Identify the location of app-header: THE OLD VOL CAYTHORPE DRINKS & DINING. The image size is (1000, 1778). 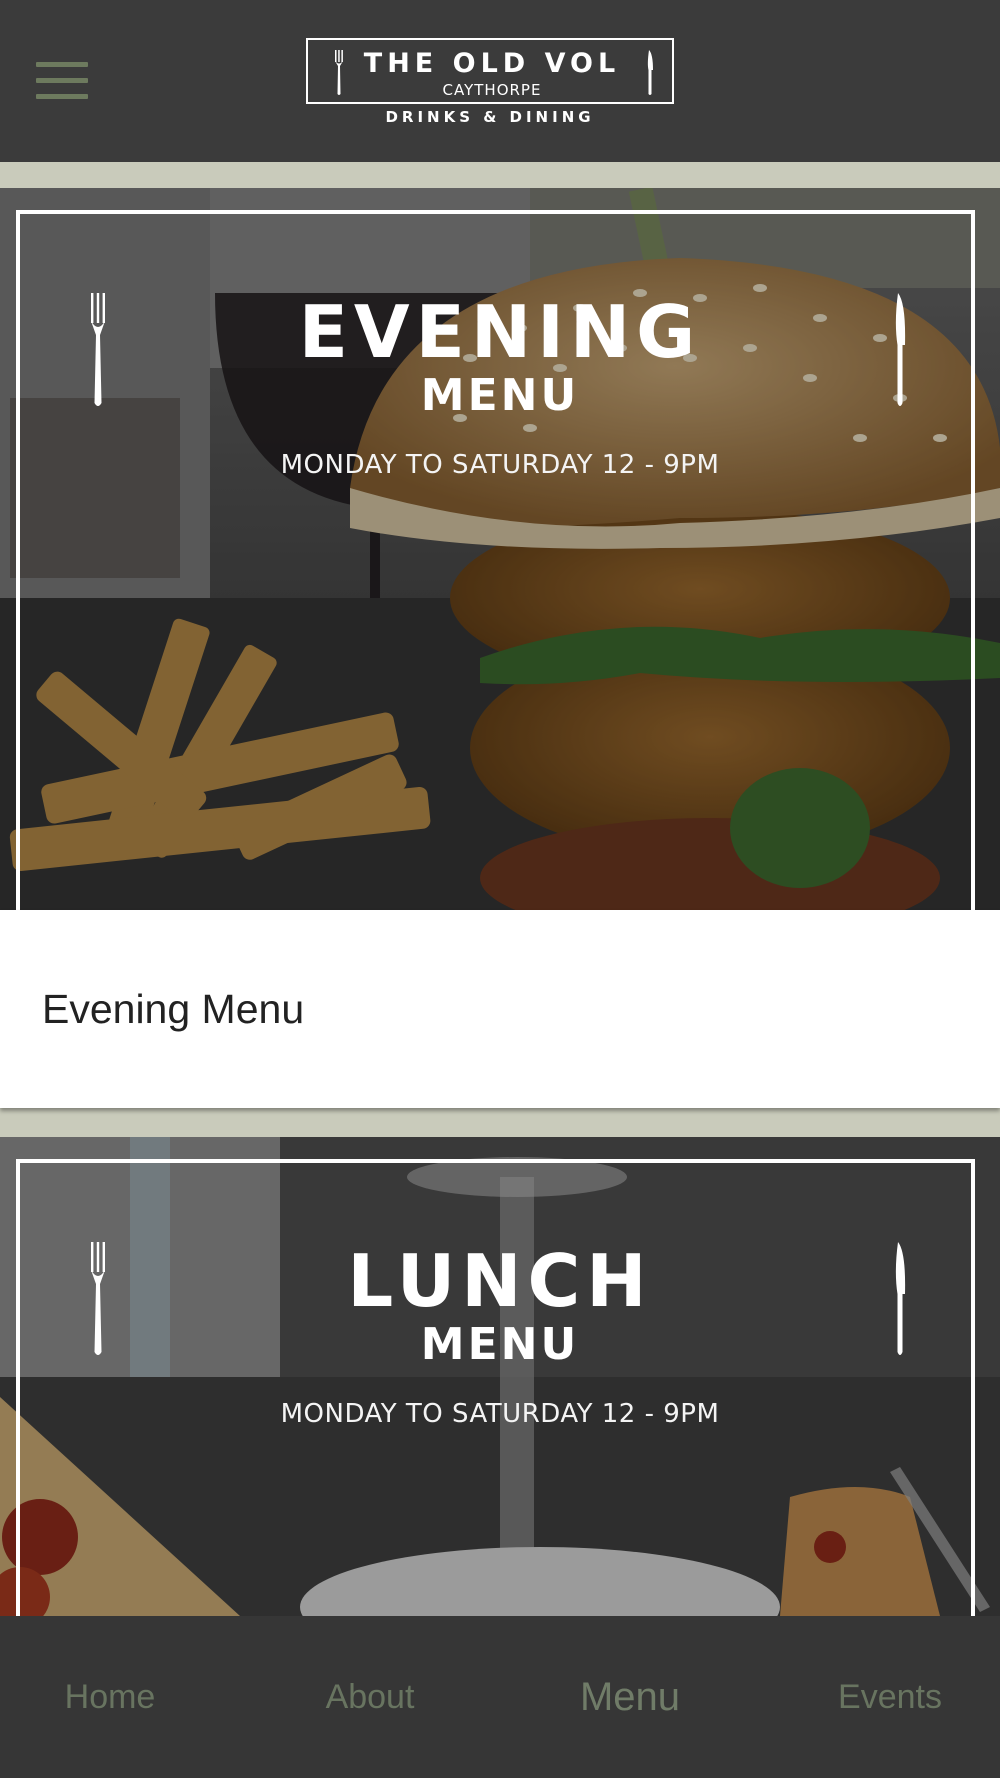
(500, 81).